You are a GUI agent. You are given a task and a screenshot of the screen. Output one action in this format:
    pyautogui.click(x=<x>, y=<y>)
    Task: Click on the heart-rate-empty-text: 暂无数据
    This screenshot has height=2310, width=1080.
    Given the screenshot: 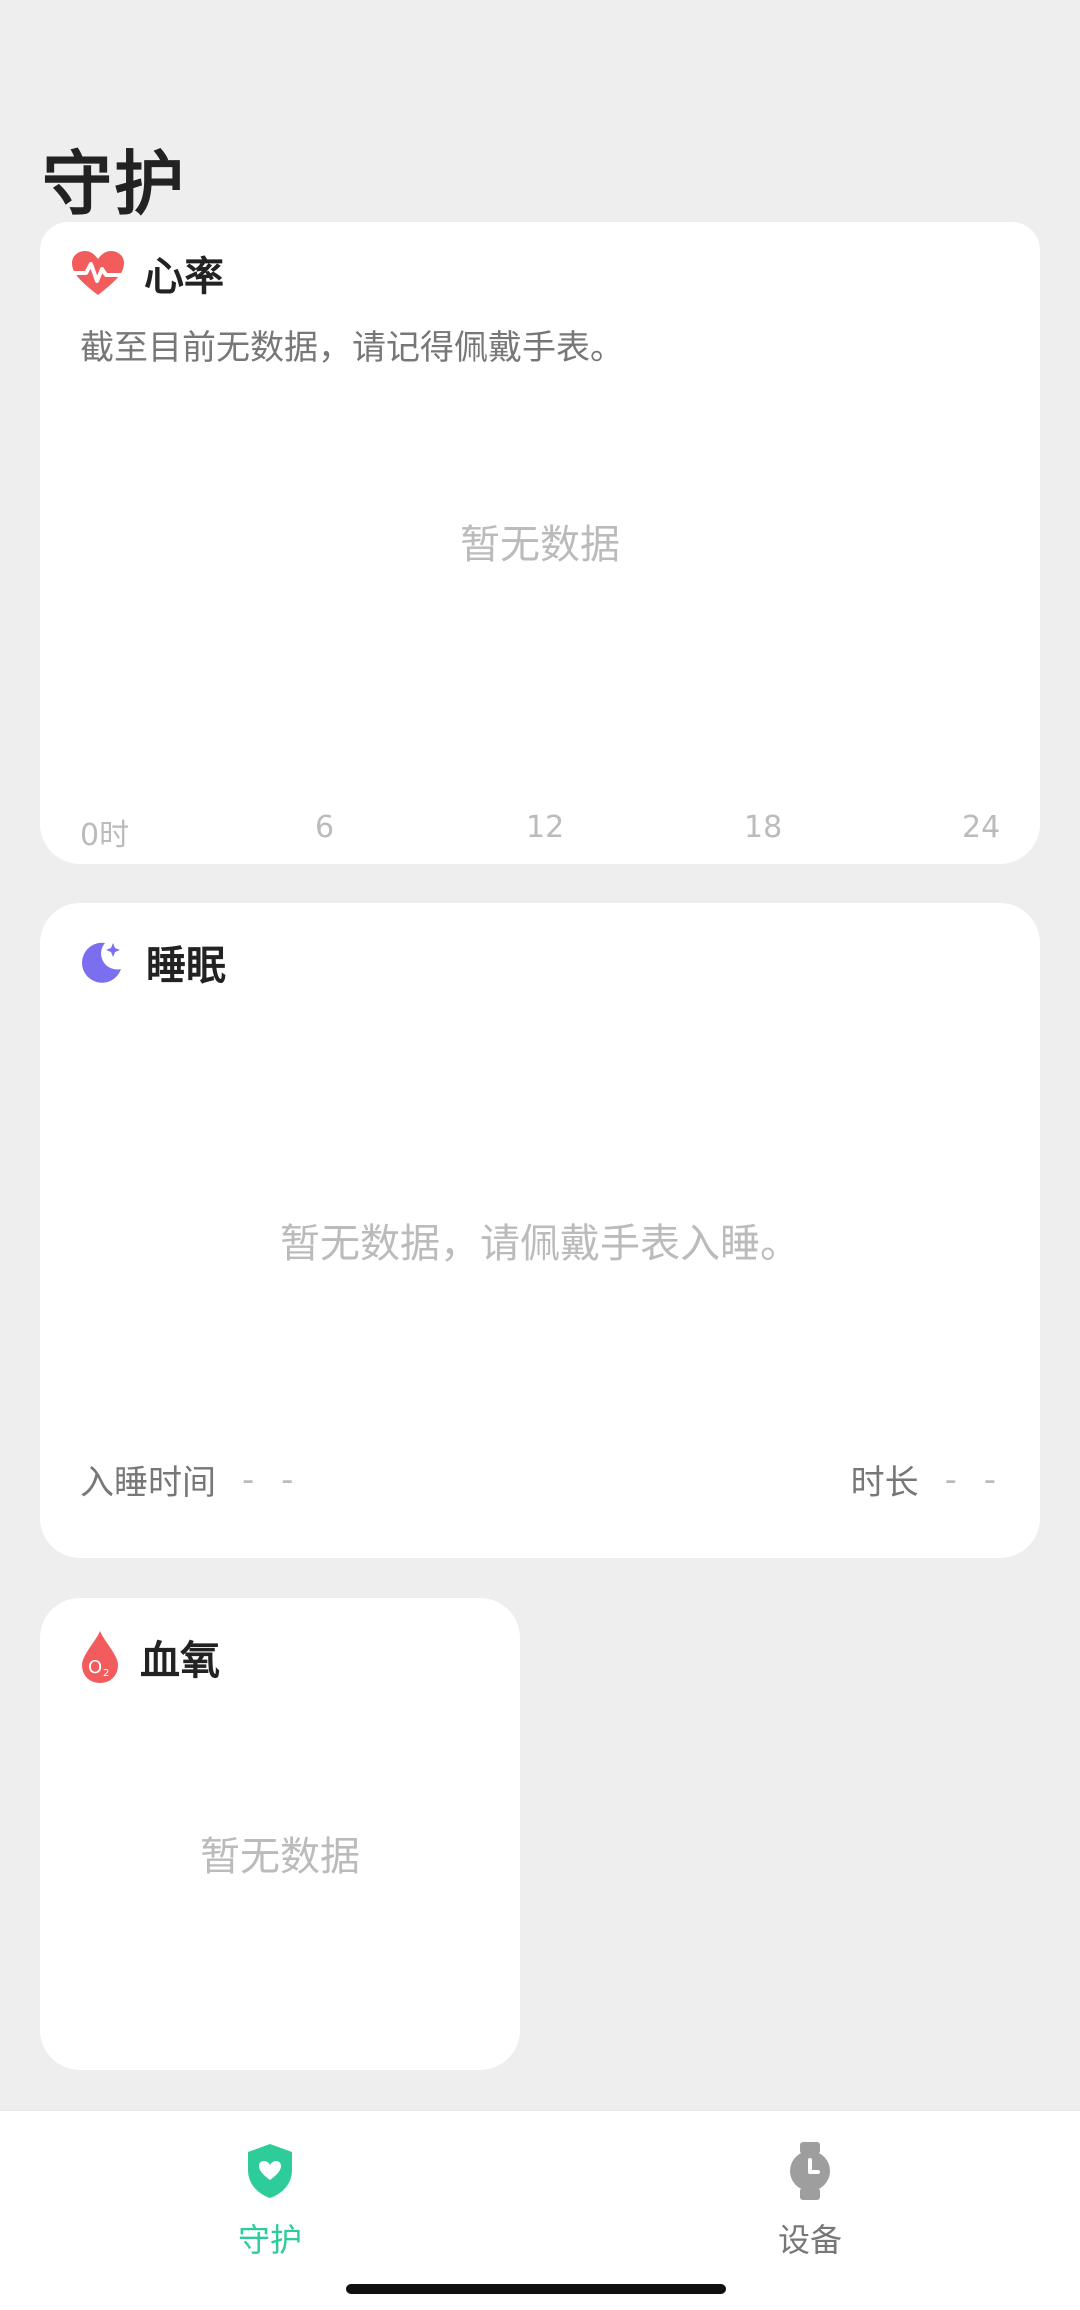 What is the action you would take?
    pyautogui.click(x=540, y=545)
    